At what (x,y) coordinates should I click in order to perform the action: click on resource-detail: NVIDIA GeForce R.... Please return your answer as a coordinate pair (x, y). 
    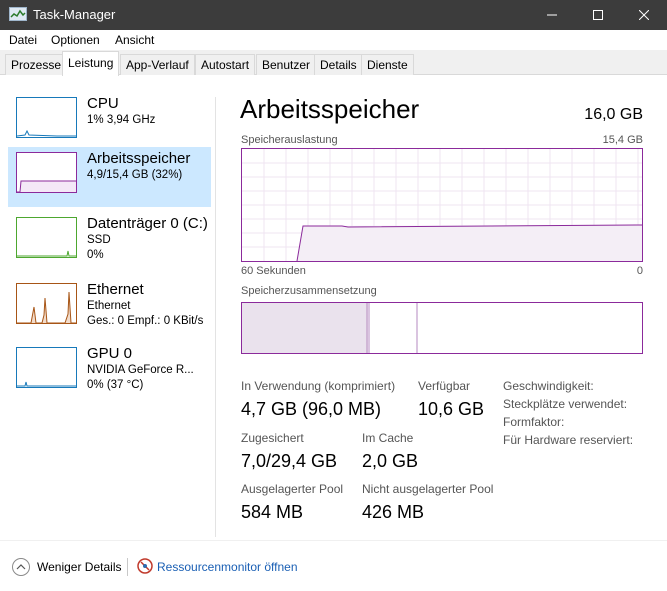
    Looking at the image, I should click on (140, 370).